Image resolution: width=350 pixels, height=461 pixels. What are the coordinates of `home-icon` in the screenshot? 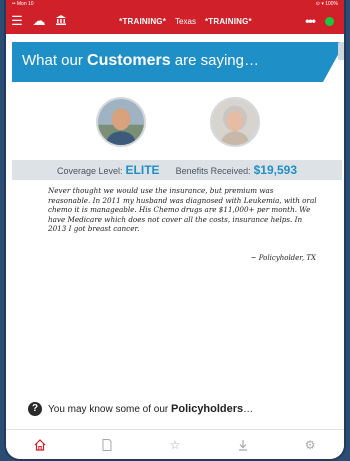 It's located at (40, 444).